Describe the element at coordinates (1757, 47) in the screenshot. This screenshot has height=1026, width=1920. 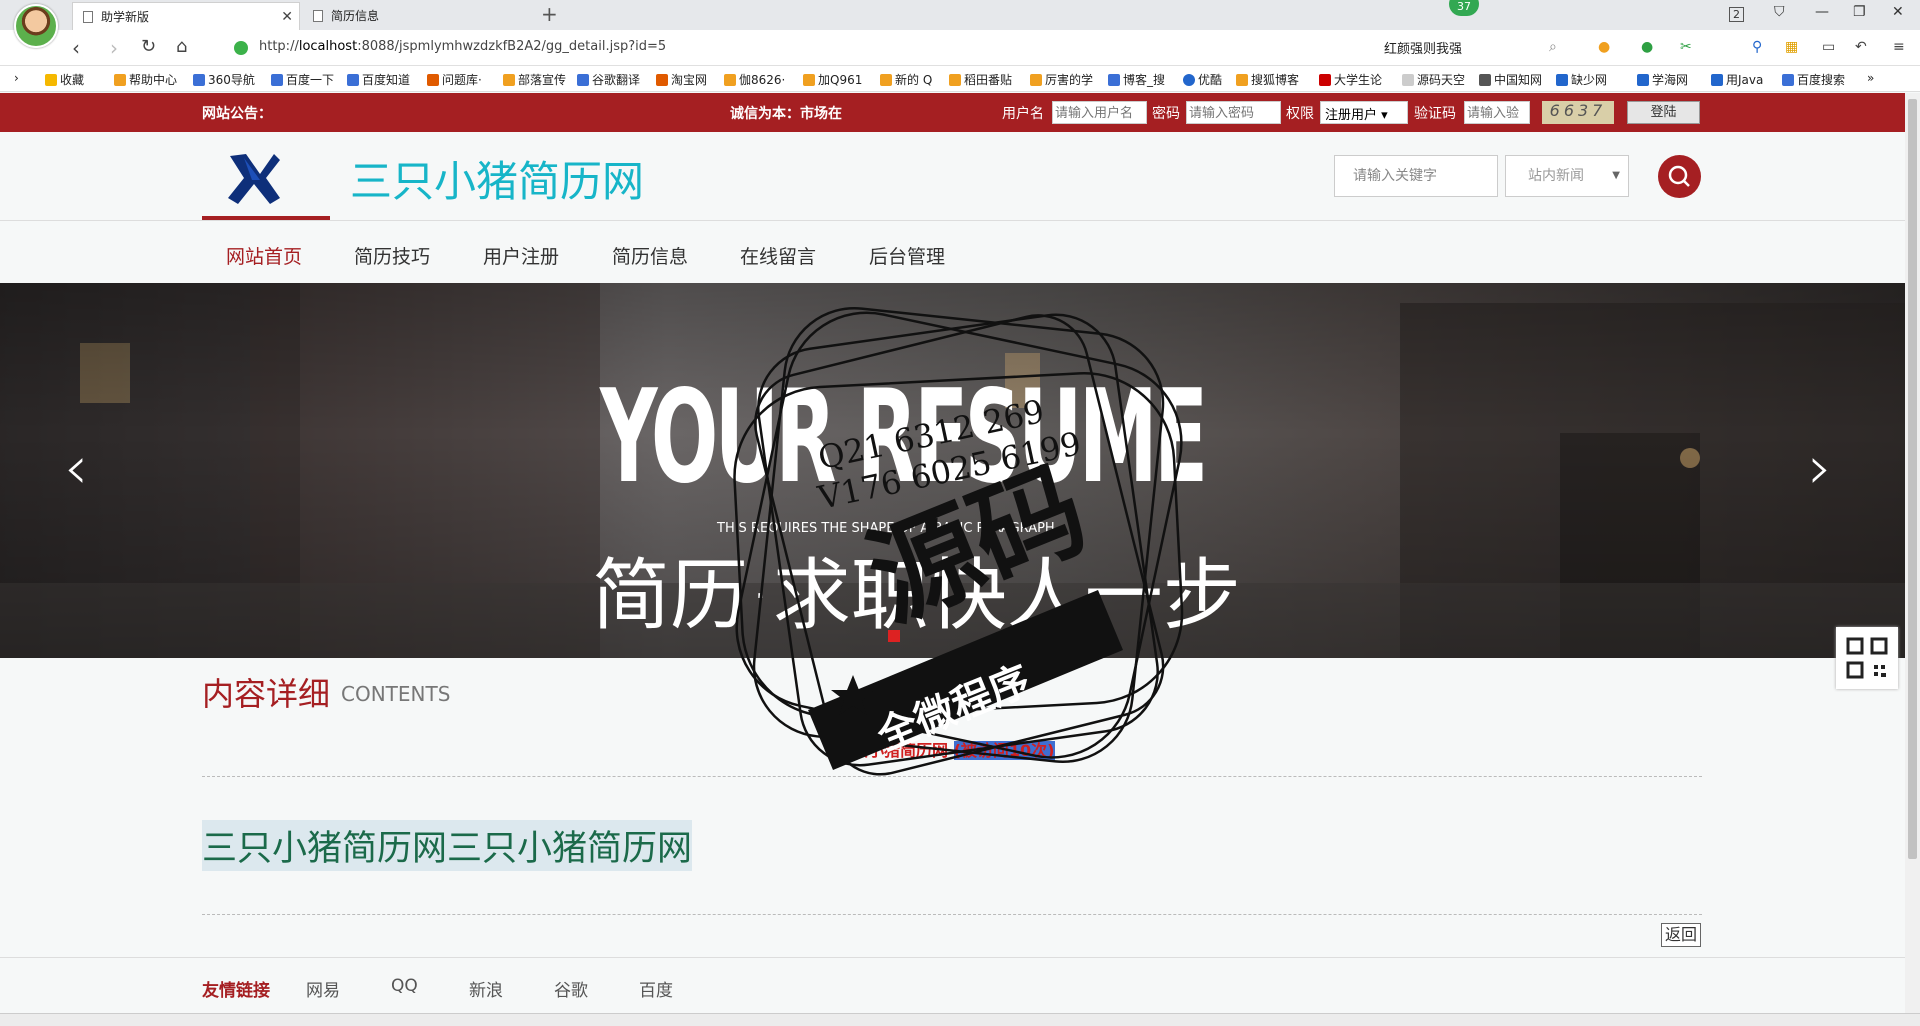
I see `magnifier-icon: ⚲` at that location.